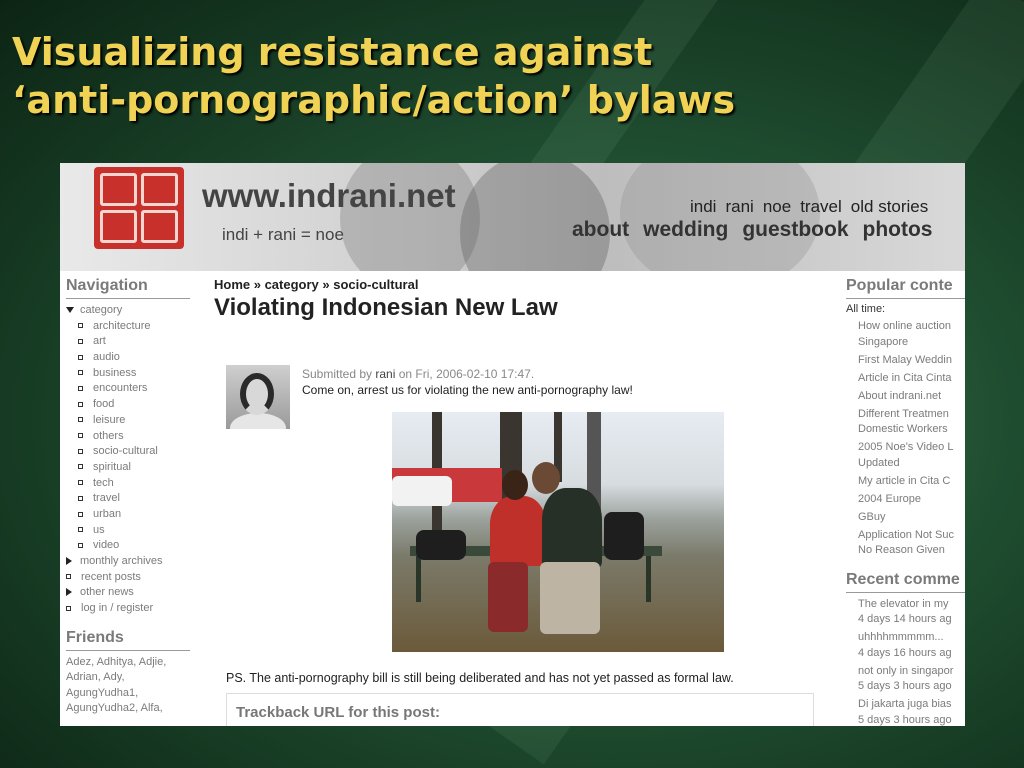 The width and height of the screenshot is (1024, 768). I want to click on popular-item: My article in Cita C, so click(905, 482).